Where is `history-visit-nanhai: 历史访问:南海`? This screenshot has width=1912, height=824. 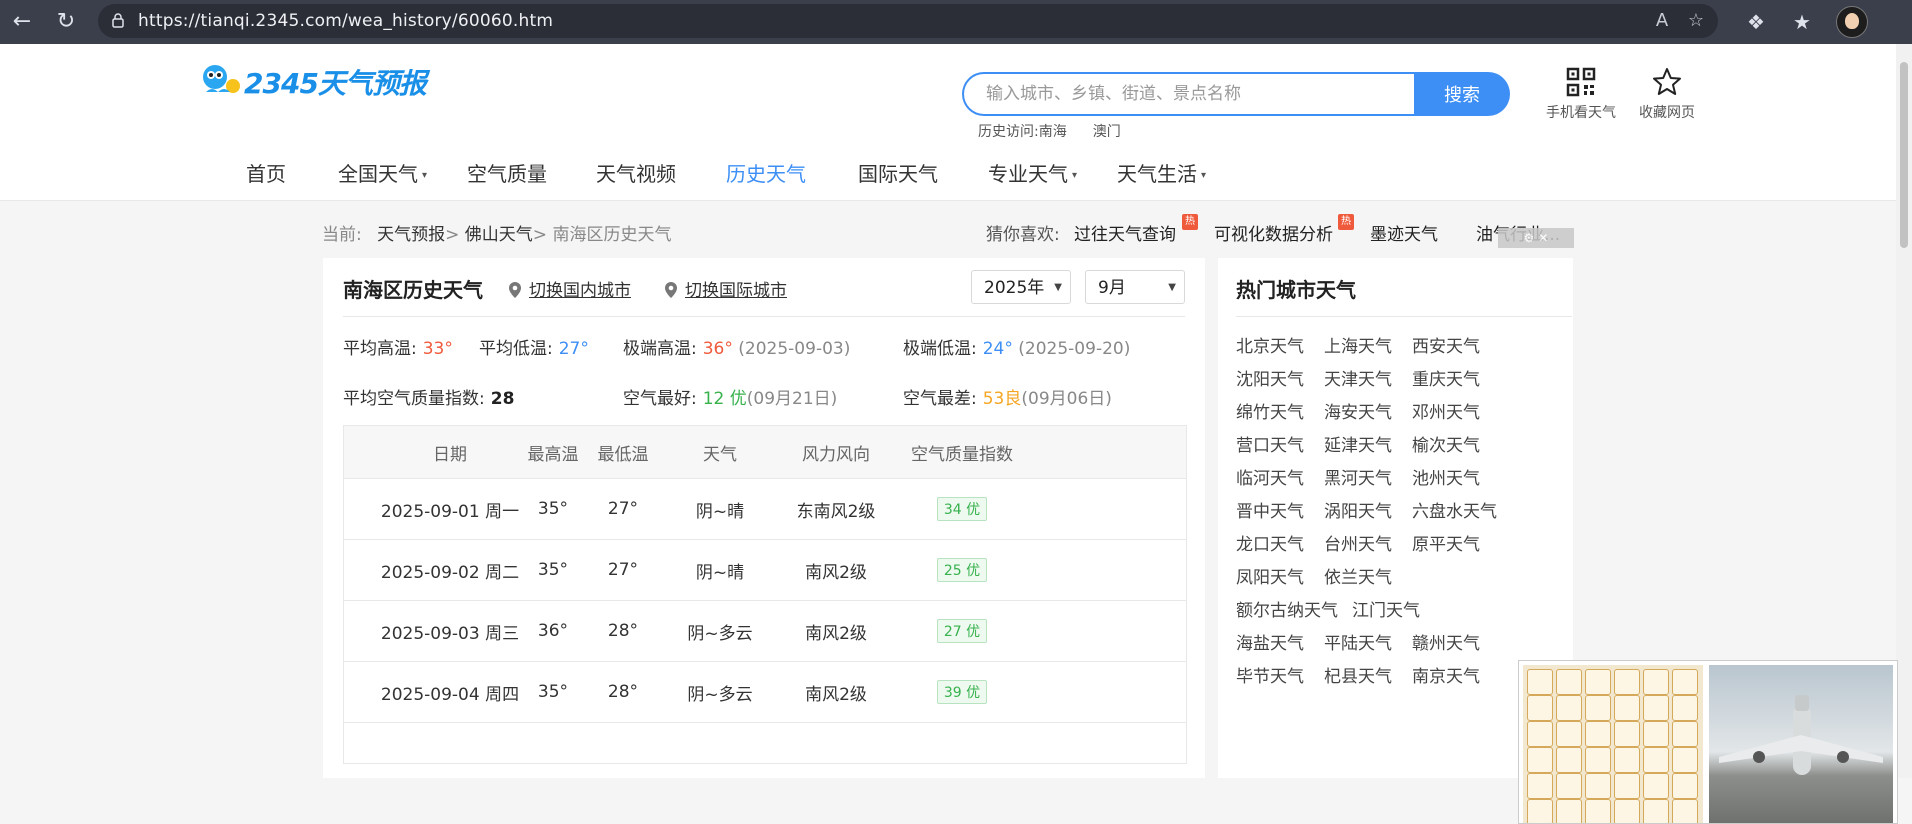
history-visit-nanhai: 历史访问:南海 is located at coordinates (1022, 132).